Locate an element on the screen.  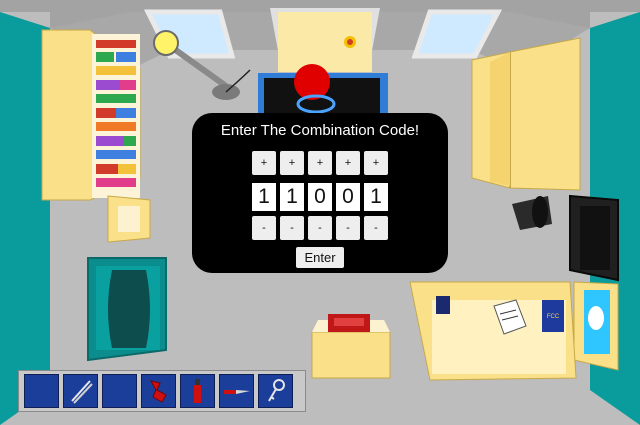
decrement-button-5: - is located at coordinates (376, 228).